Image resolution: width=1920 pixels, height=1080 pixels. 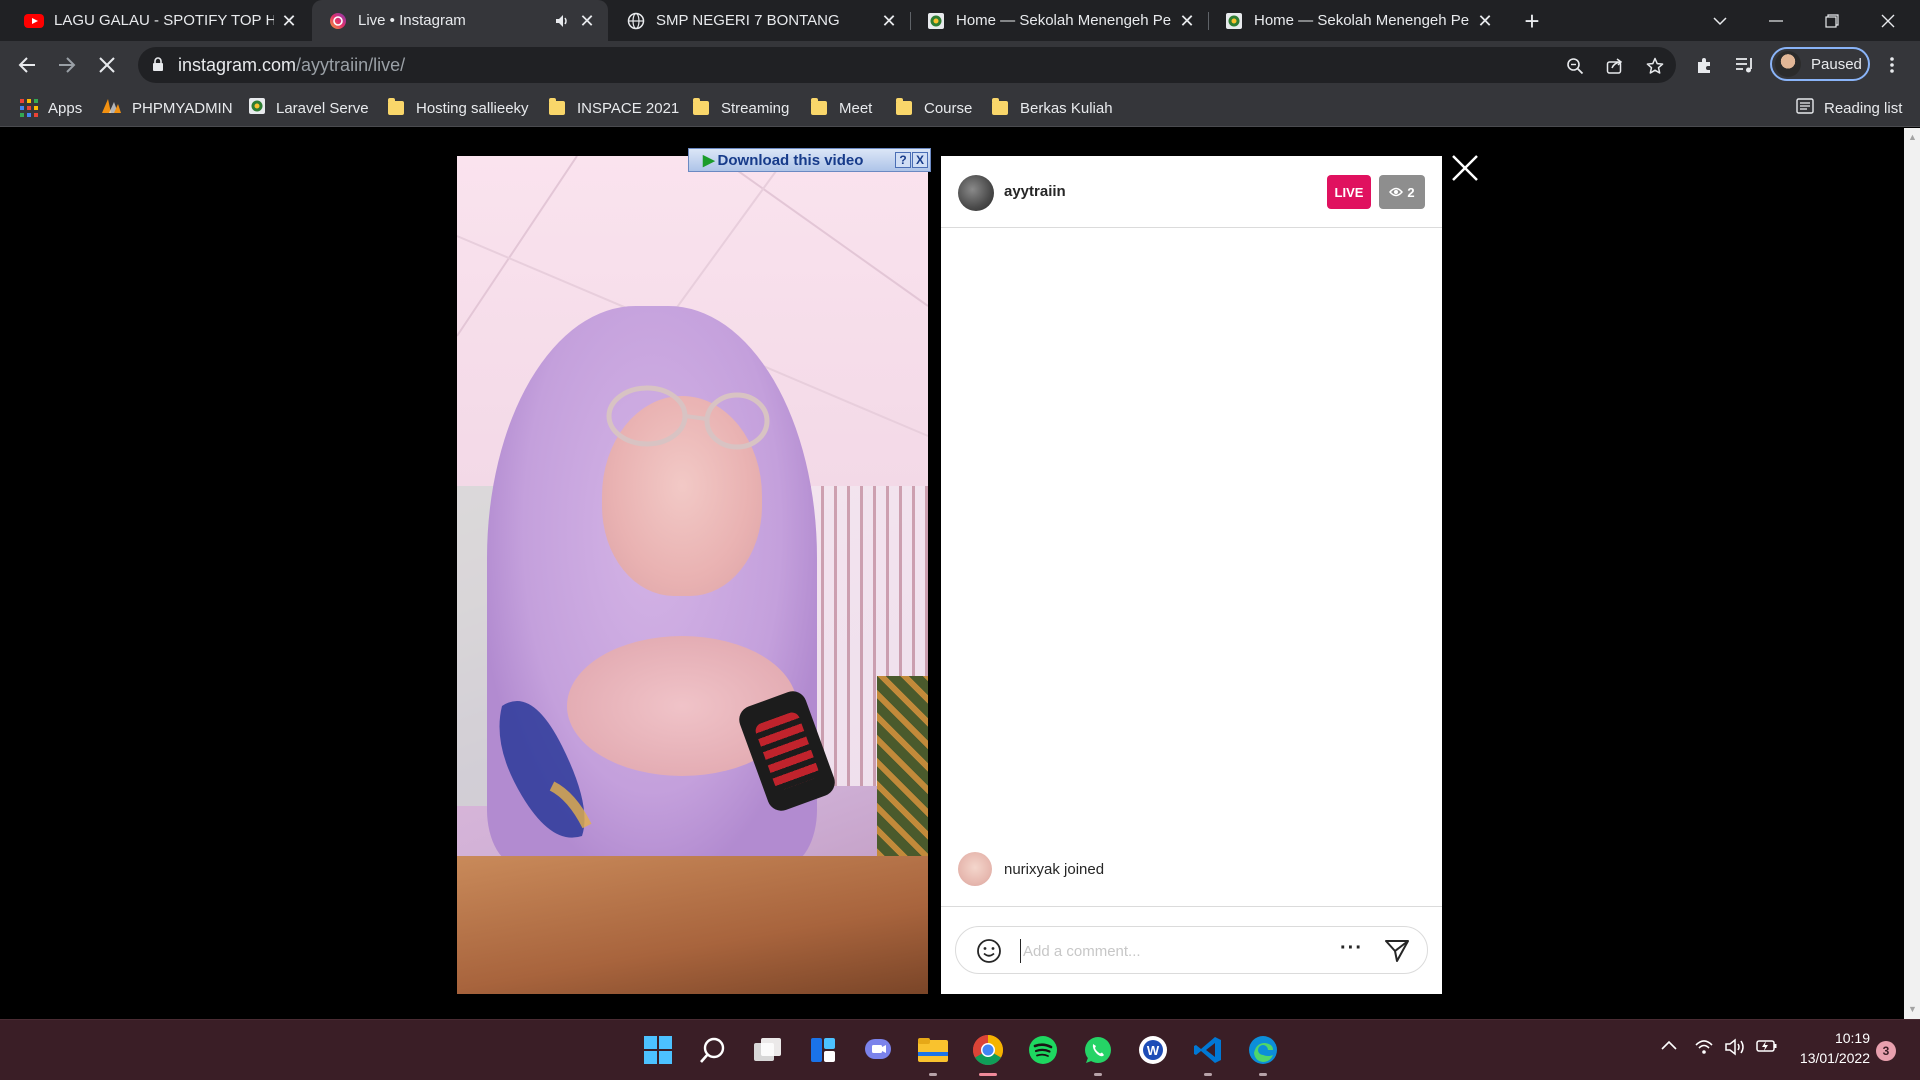 What do you see at coordinates (1669, 1046) in the screenshot?
I see `chevron-up-icon` at bounding box center [1669, 1046].